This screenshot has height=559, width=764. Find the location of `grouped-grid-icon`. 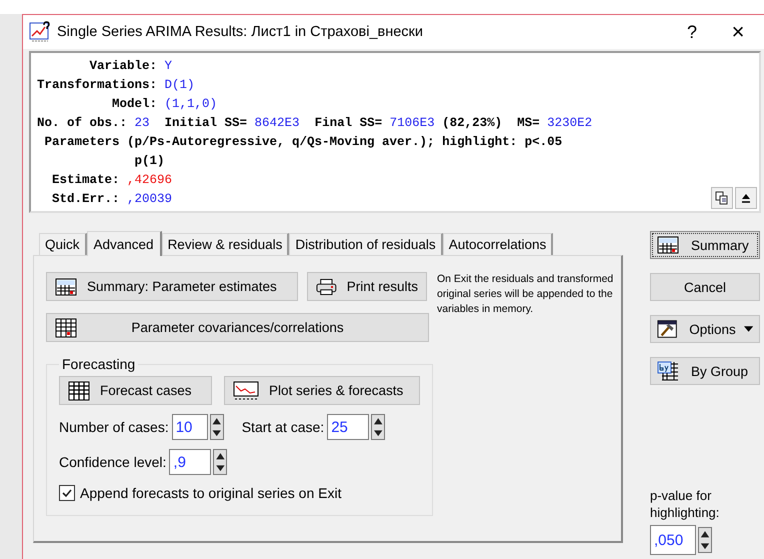

grouped-grid-icon is located at coordinates (668, 371).